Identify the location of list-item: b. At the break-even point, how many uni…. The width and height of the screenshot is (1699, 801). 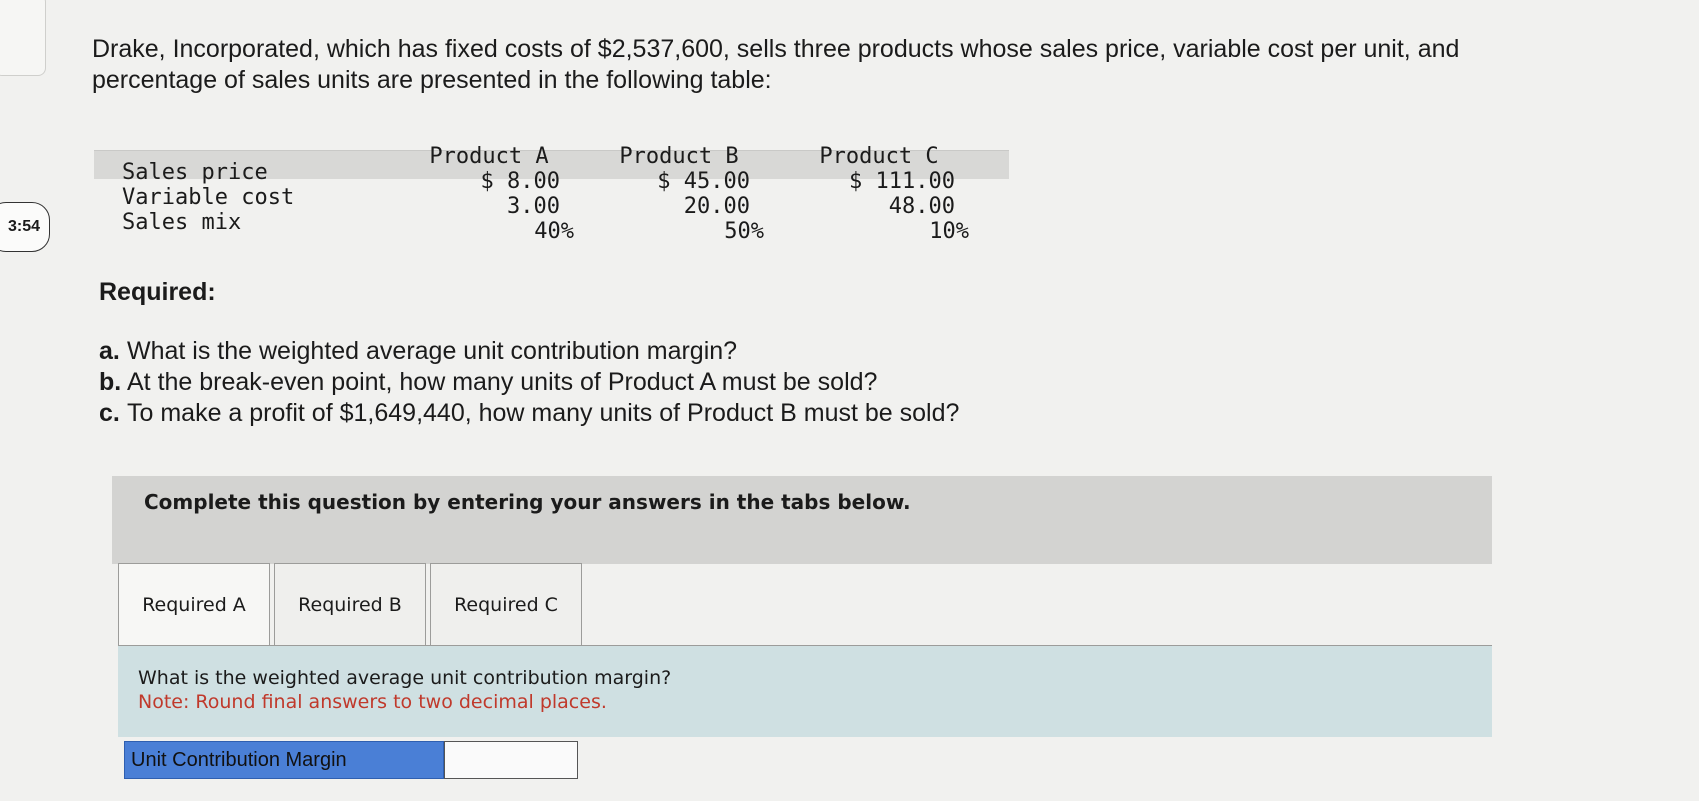
(529, 382).